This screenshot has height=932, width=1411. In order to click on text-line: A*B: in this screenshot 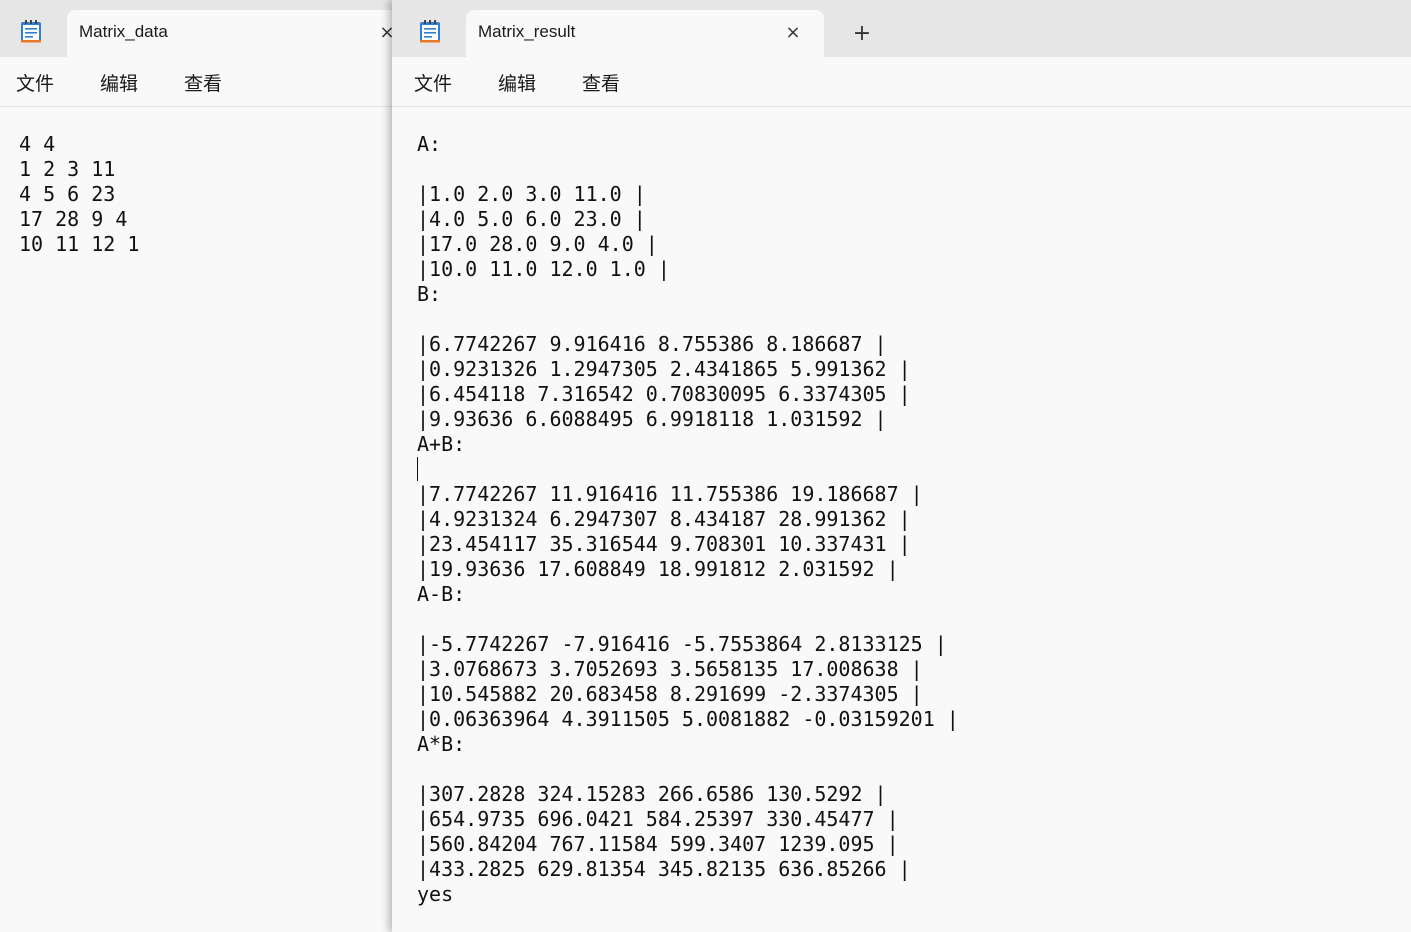, I will do `click(441, 744)`.